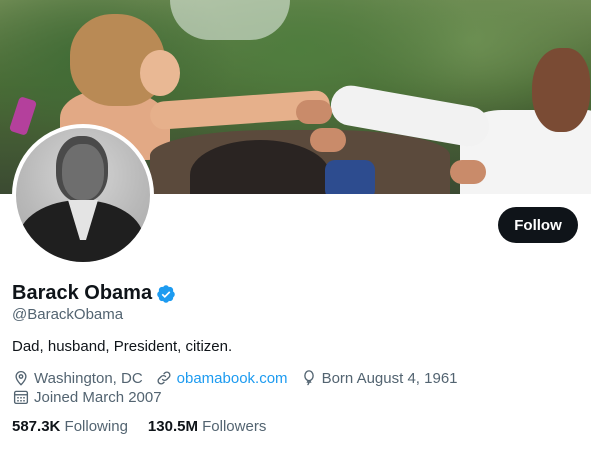 This screenshot has height=460, width=591. What do you see at coordinates (21, 378) in the screenshot?
I see `location-pin-icon` at bounding box center [21, 378].